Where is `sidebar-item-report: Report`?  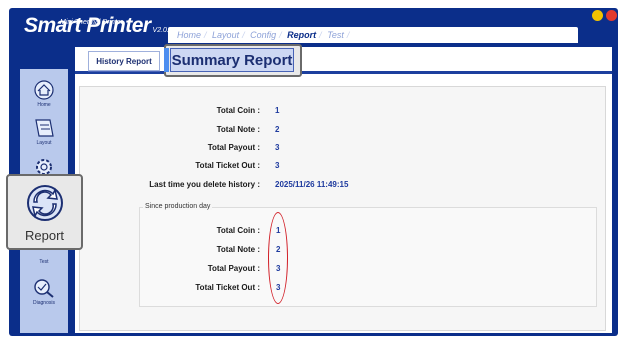
sidebar-item-report: Report is located at coordinates (44, 212).